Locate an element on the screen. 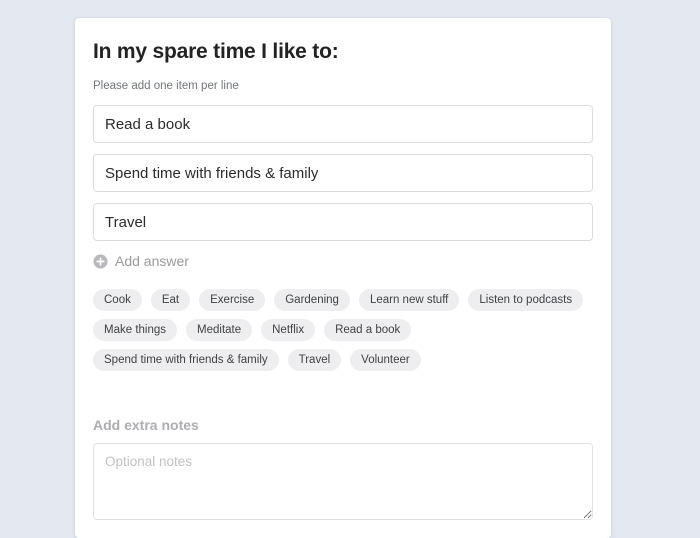 The height and width of the screenshot is (538, 700). suggestion-chip: Volunteer is located at coordinates (385, 360).